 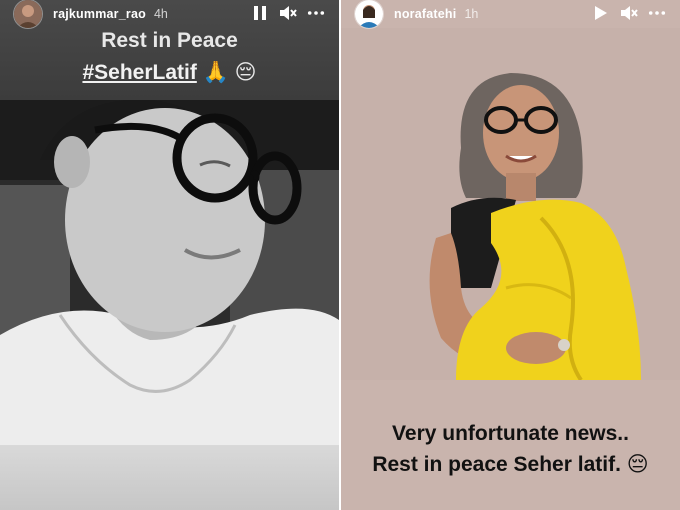 What do you see at coordinates (160, 14) in the screenshot?
I see `timestamp: 4h` at bounding box center [160, 14].